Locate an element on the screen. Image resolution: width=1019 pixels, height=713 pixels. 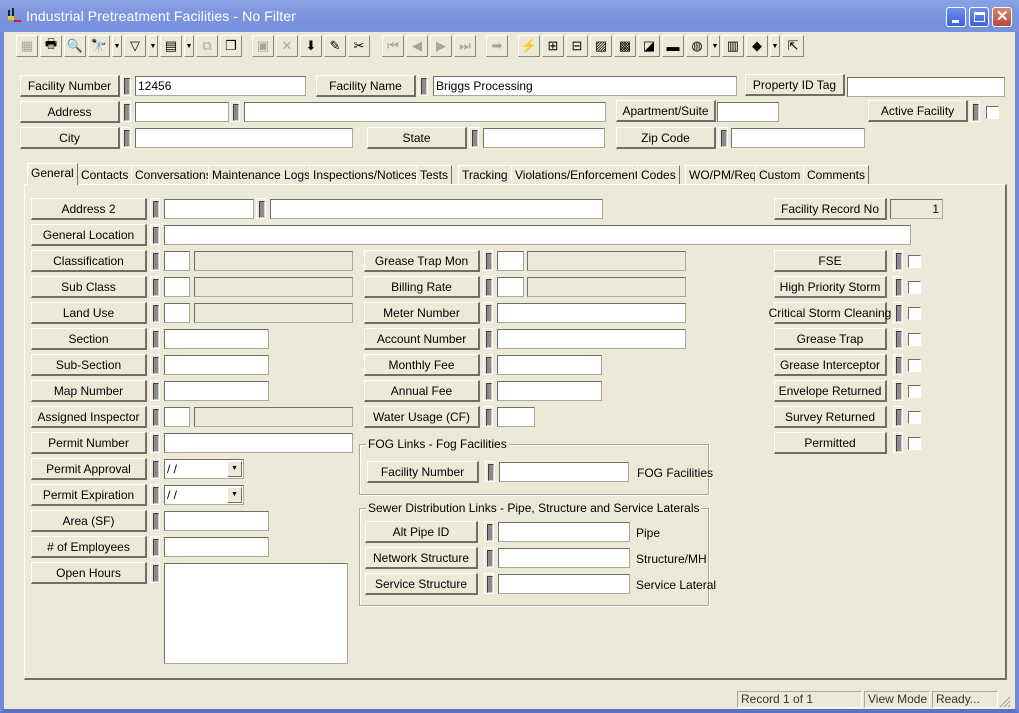
next-record-button: ▶ is located at coordinates (441, 46).